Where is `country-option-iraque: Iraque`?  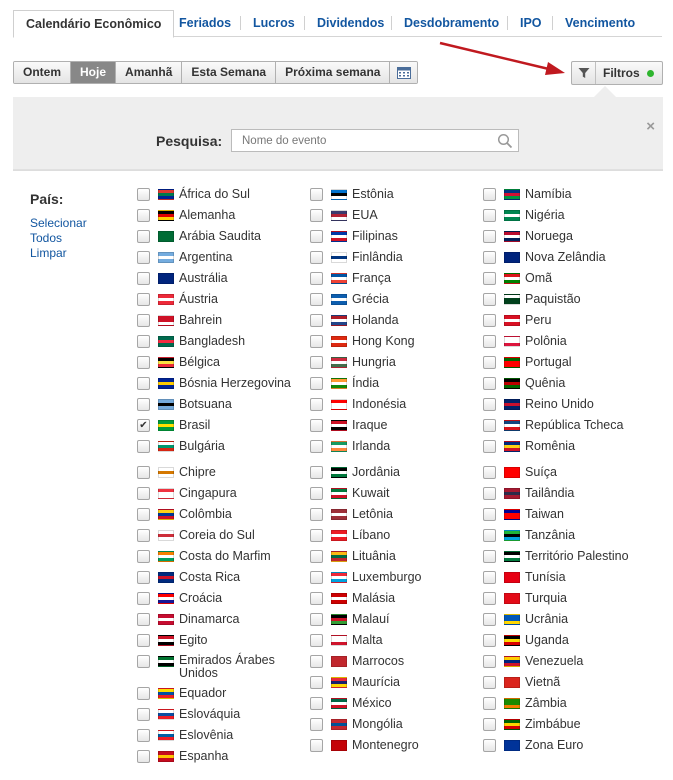 country-option-iraque: Iraque is located at coordinates (348, 425).